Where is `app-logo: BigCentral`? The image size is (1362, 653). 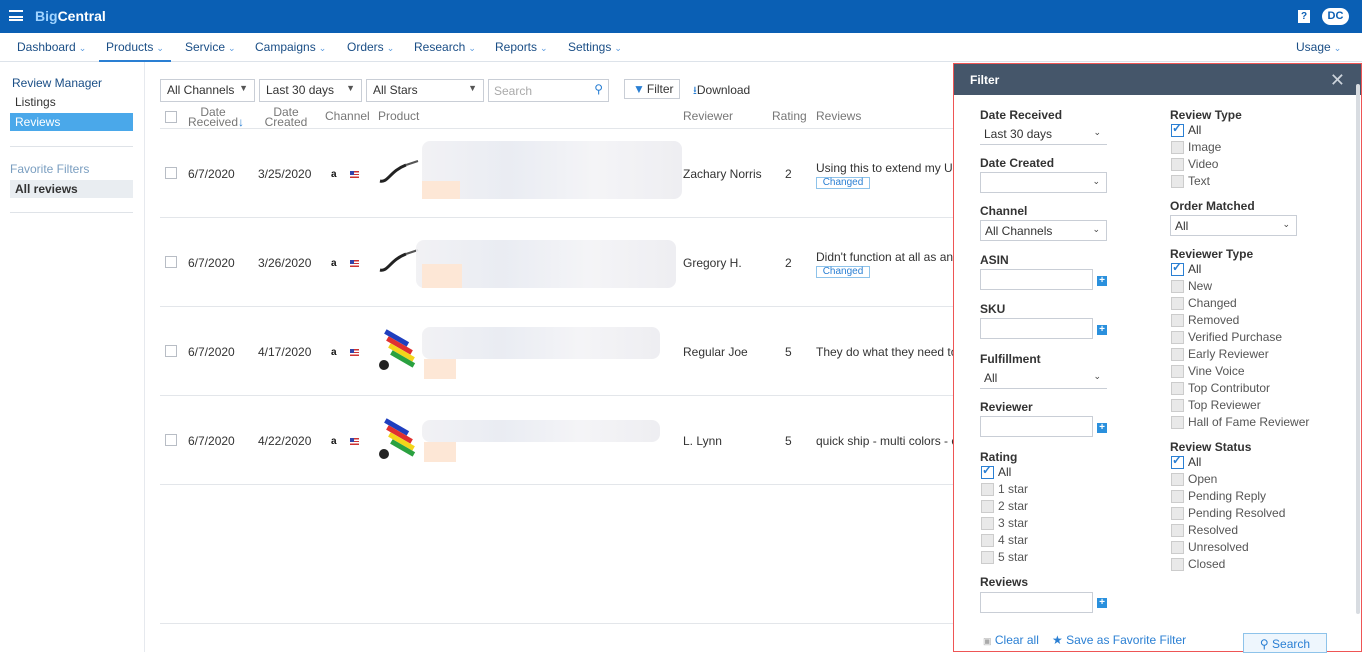 app-logo: BigCentral is located at coordinates (70, 16).